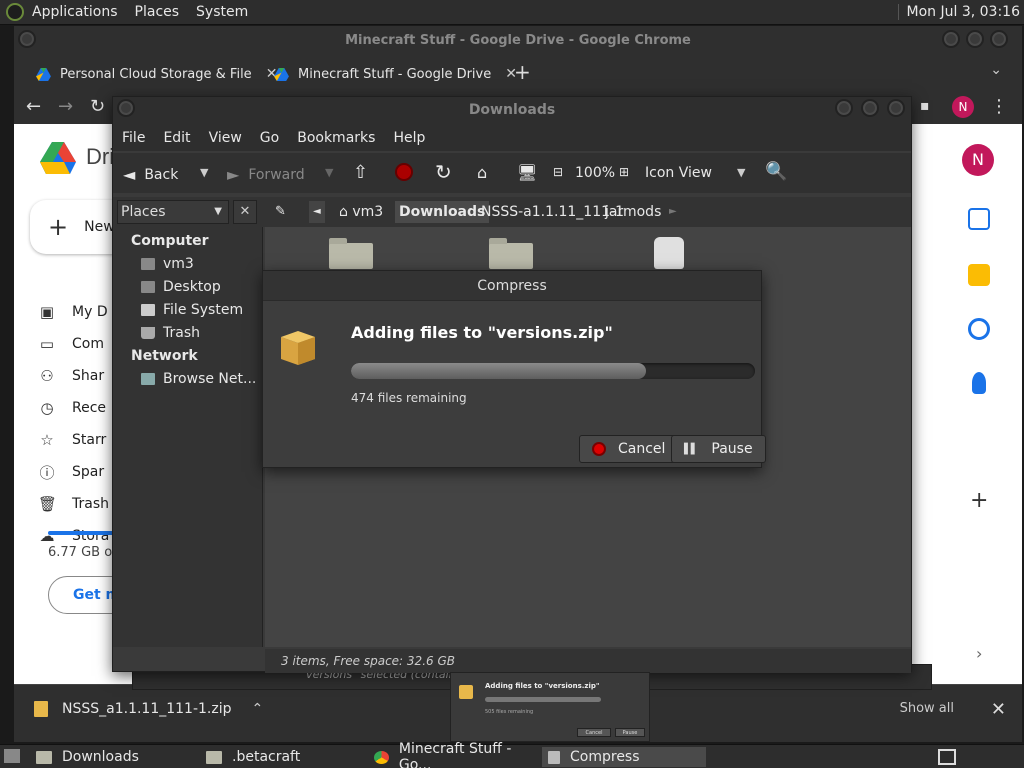 The width and height of the screenshot is (1024, 768). What do you see at coordinates (741, 172) in the screenshot?
I see `view-mode-dropdown: ▼` at bounding box center [741, 172].